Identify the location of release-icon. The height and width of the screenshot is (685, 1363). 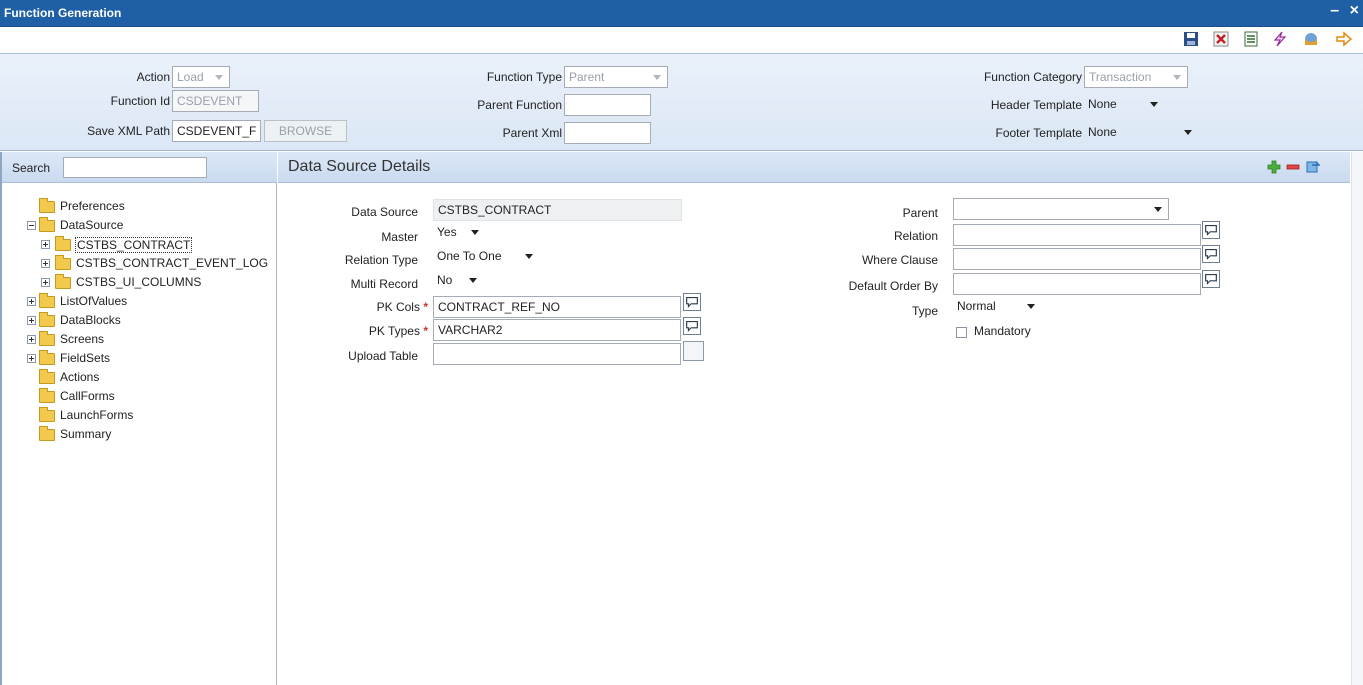
(1311, 39).